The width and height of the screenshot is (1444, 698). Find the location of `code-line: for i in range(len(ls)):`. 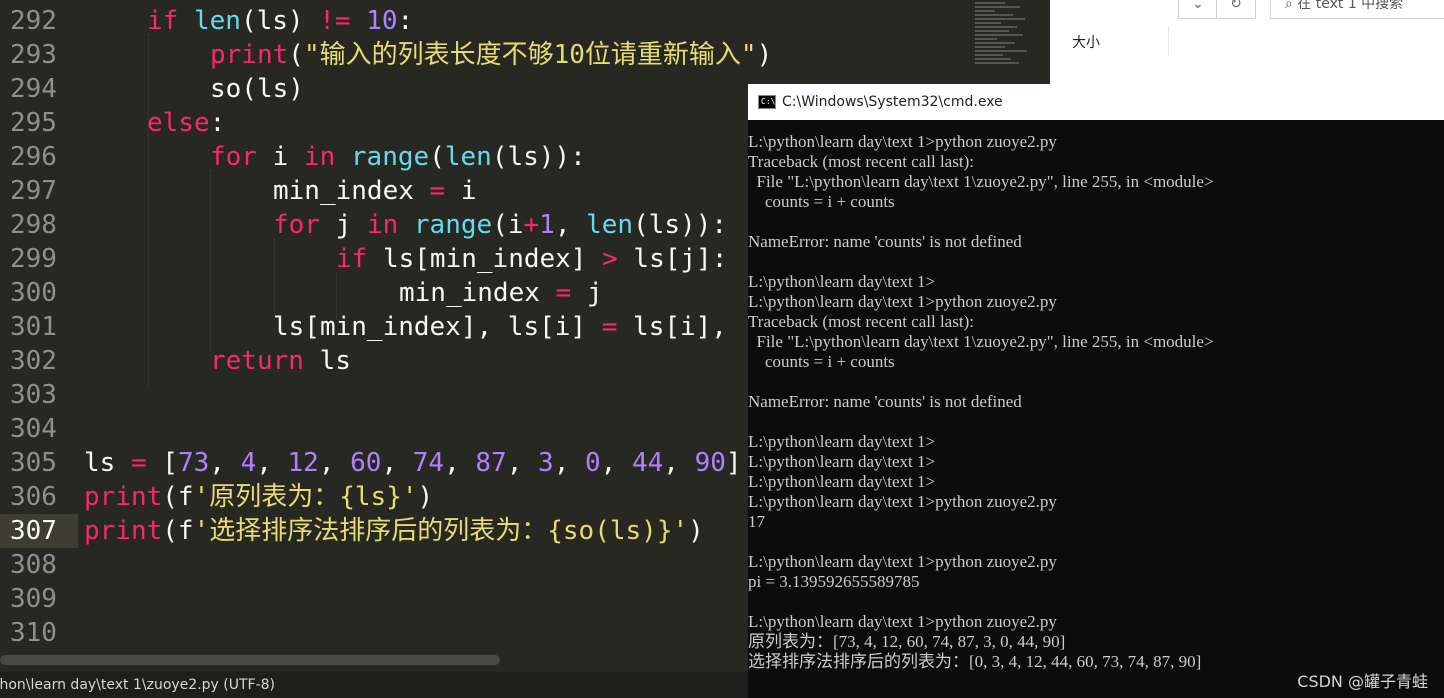

code-line: for i in range(len(ls)): is located at coordinates (398, 157).